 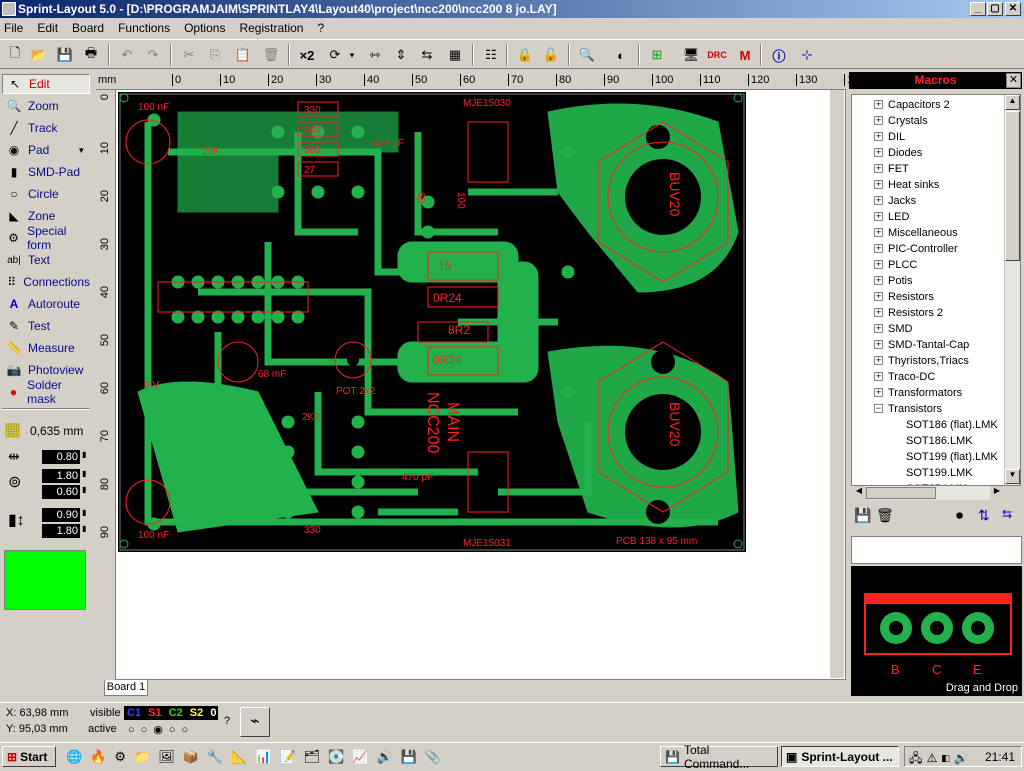 I want to click on layer-c1: C1, so click(x=134, y=713).